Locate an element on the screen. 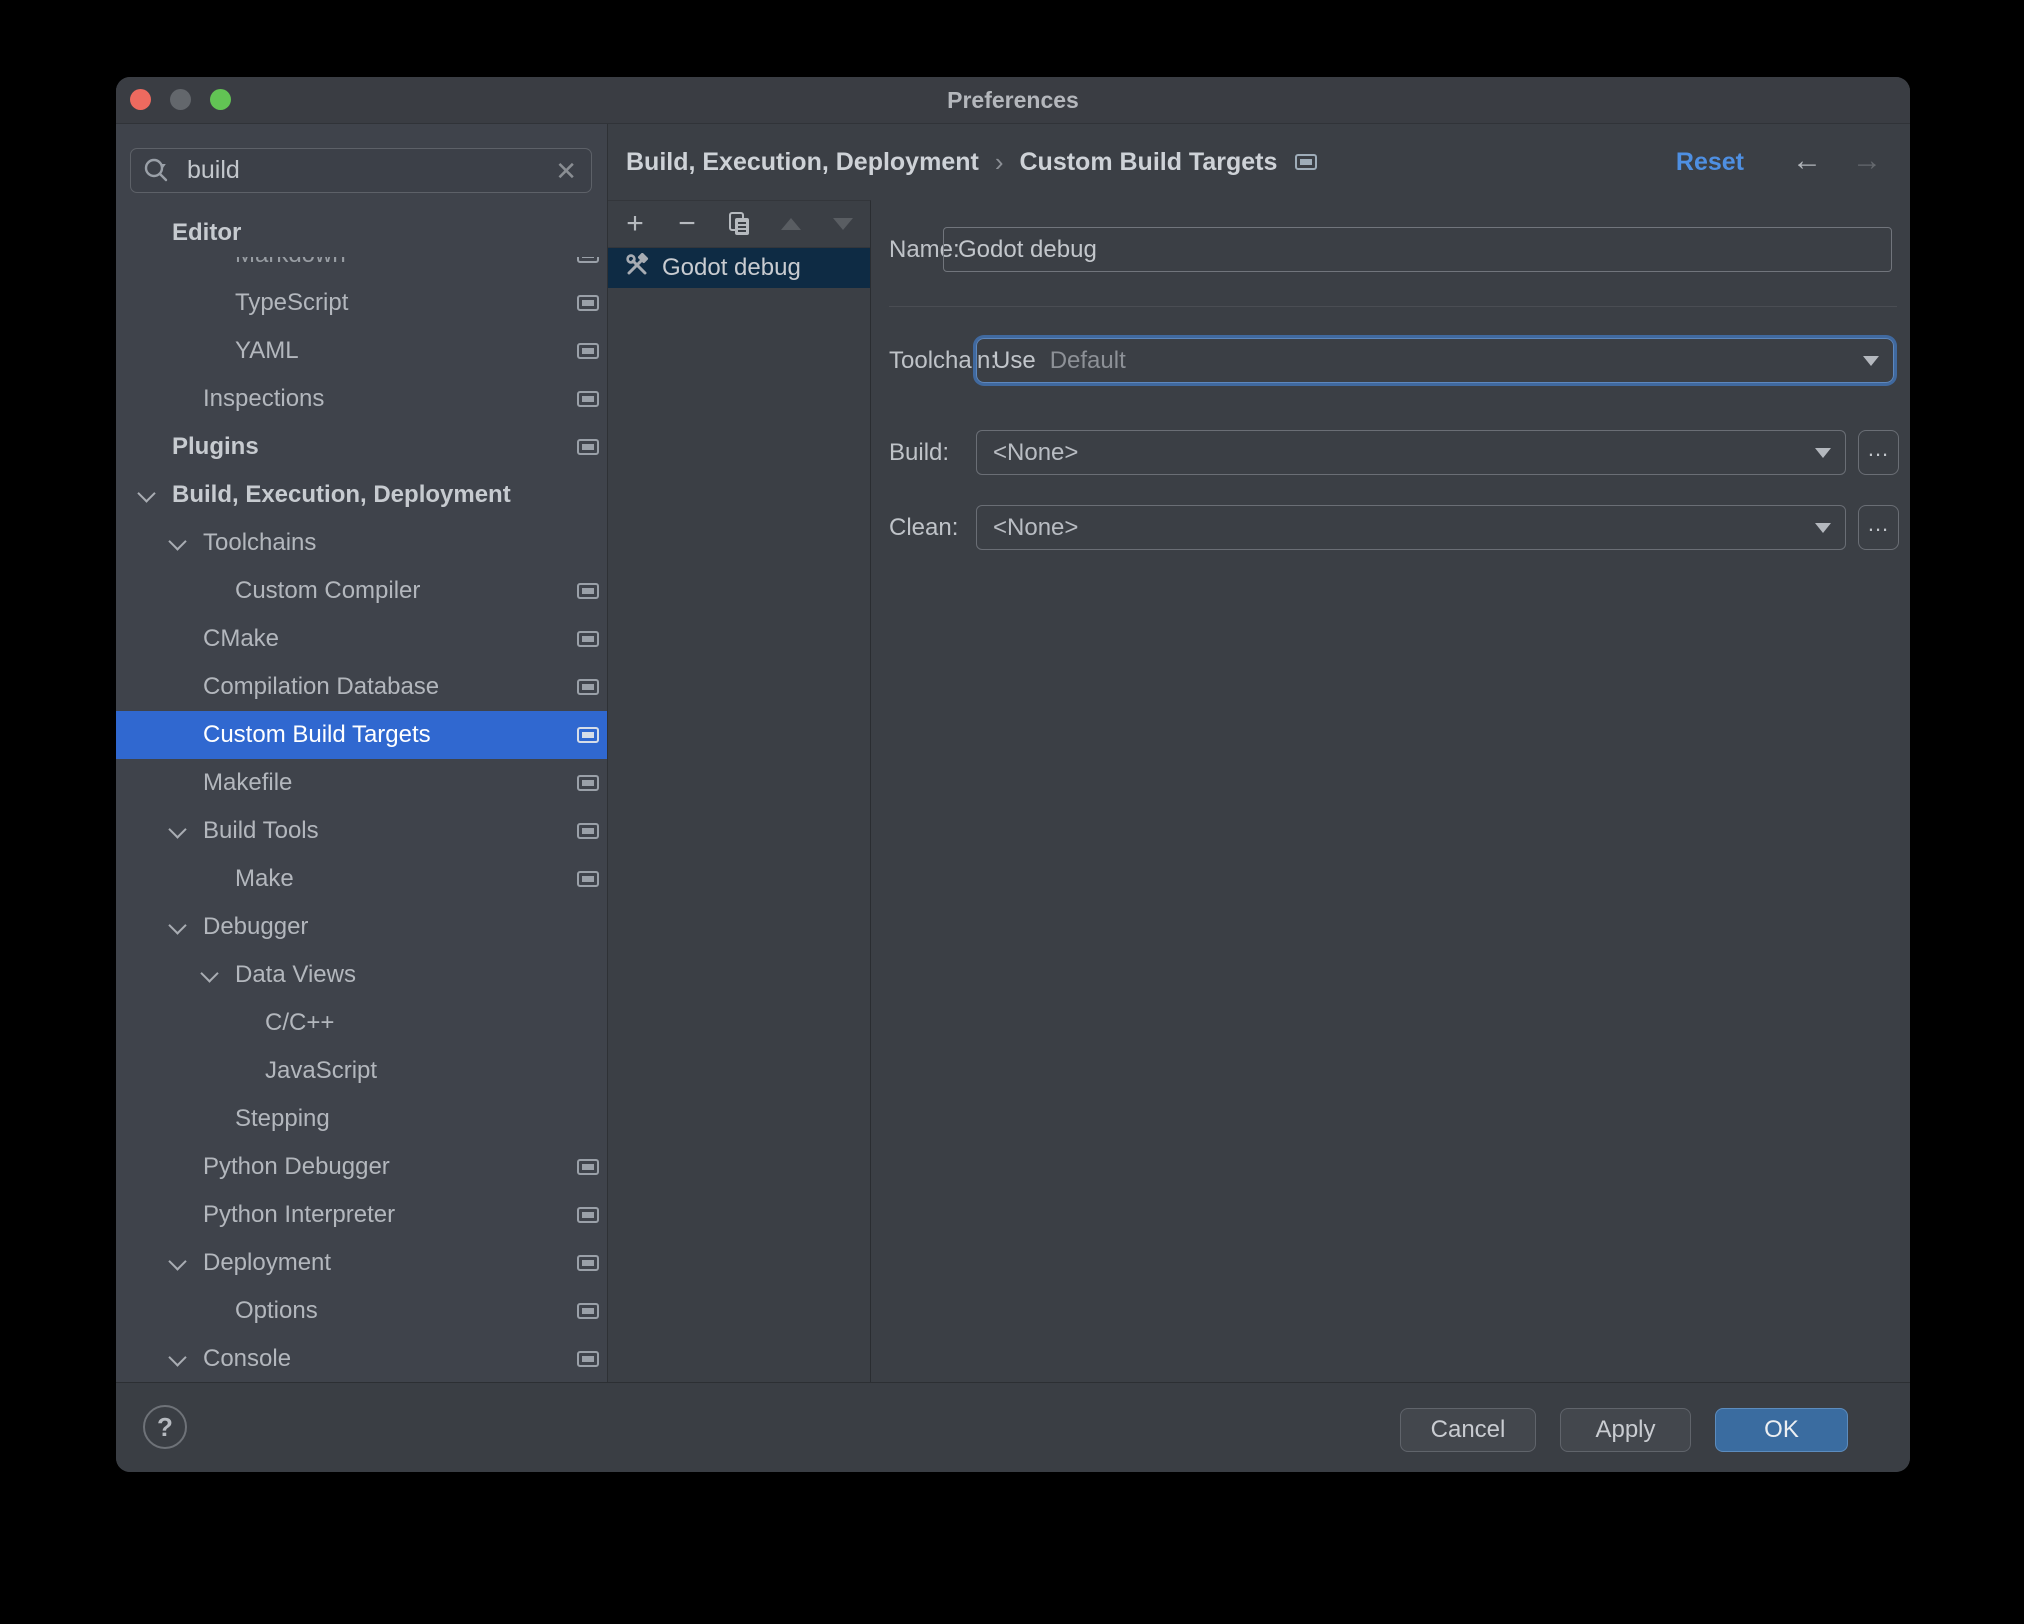 Image resolution: width=2024 pixels, height=1624 pixels. tree-item-label: Python Interpreter is located at coordinates (299, 1214).